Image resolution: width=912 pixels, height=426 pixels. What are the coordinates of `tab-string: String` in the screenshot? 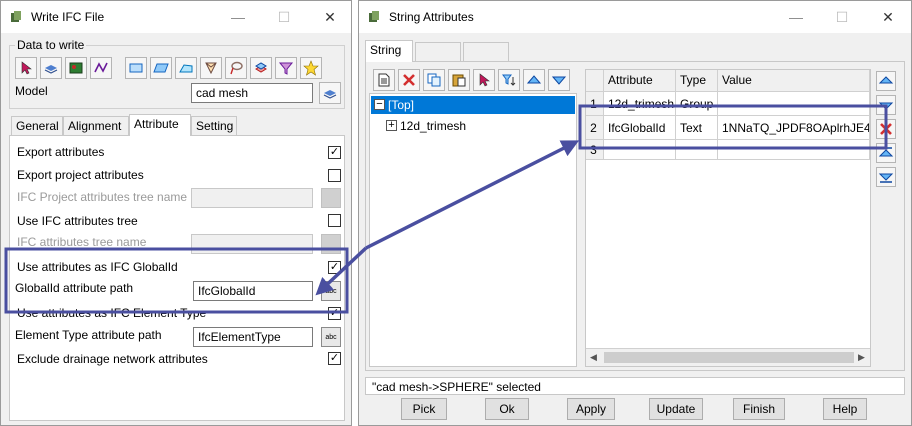 It's located at (389, 51).